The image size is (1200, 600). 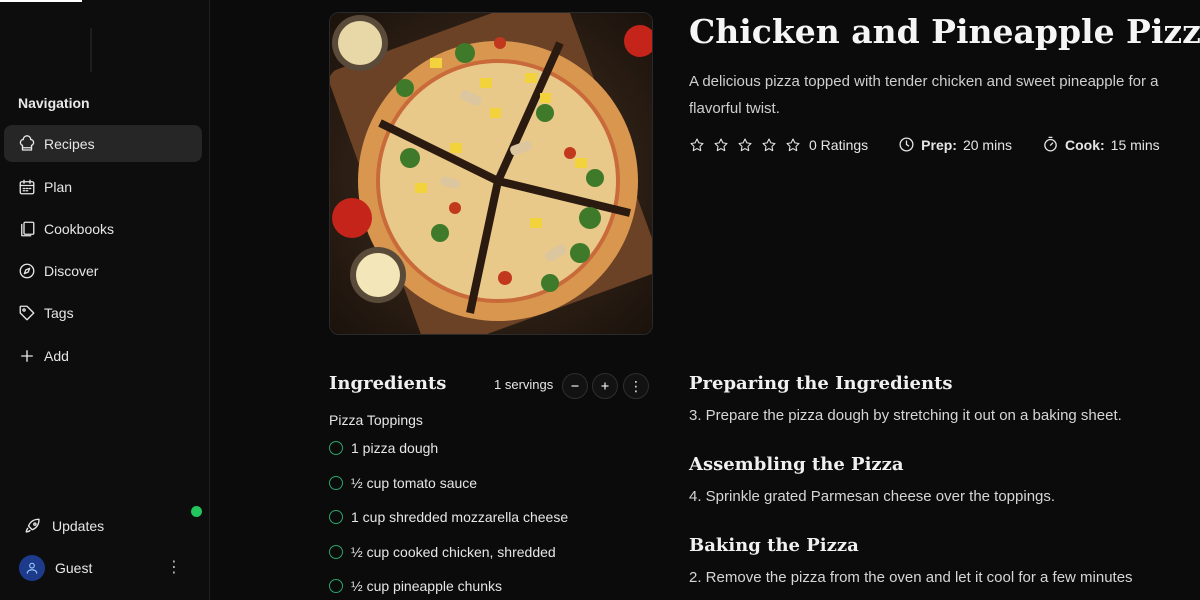 I want to click on ingredient-text: 1 cup shredded mozzarella cheese, so click(x=460, y=517).